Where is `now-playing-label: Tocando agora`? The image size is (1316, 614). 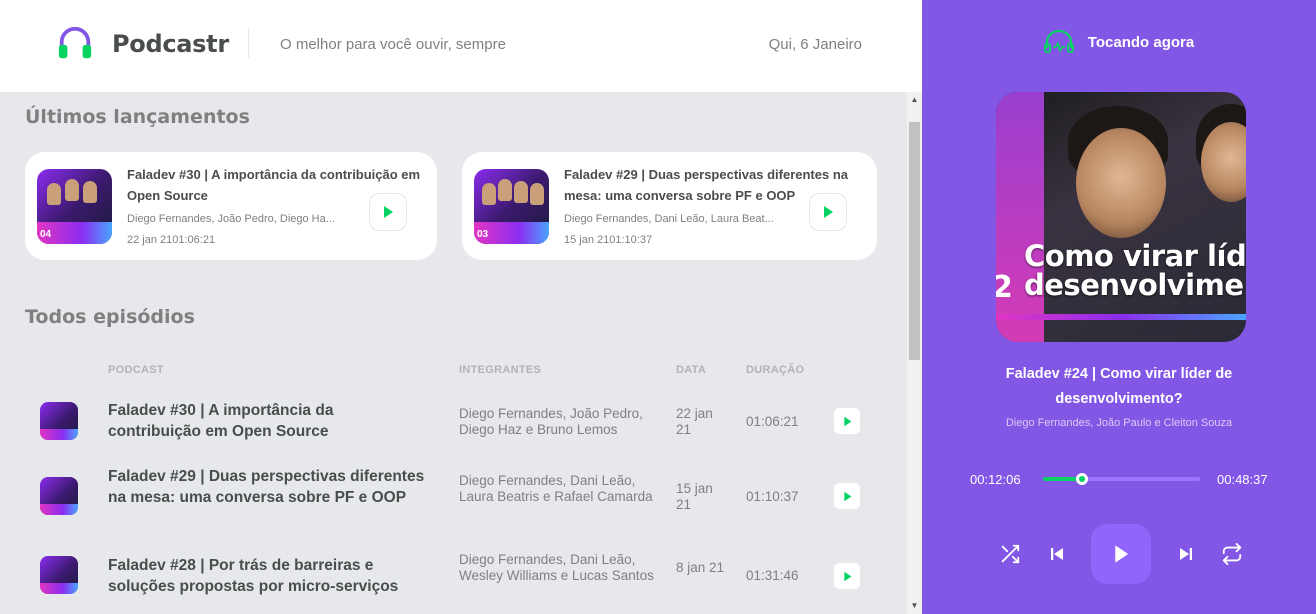
now-playing-label: Tocando agora is located at coordinates (1141, 42).